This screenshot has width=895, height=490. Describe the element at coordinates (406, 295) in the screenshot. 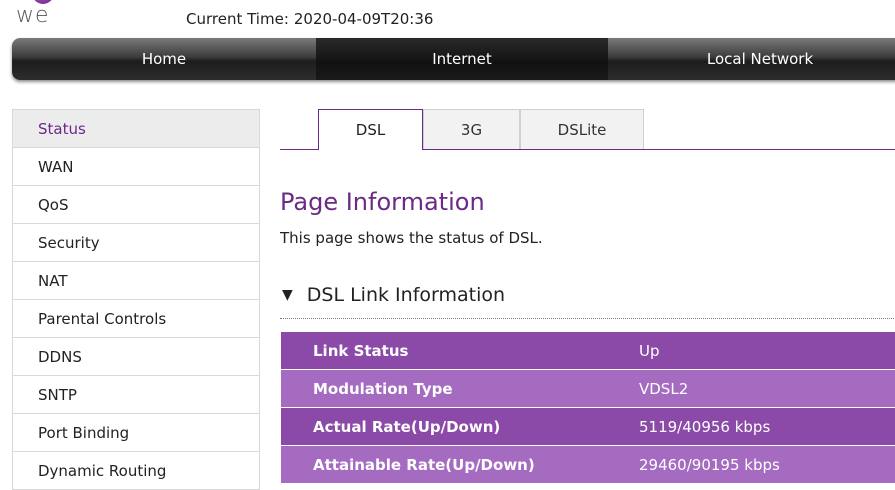

I see `section-title: DSL Link Information` at that location.